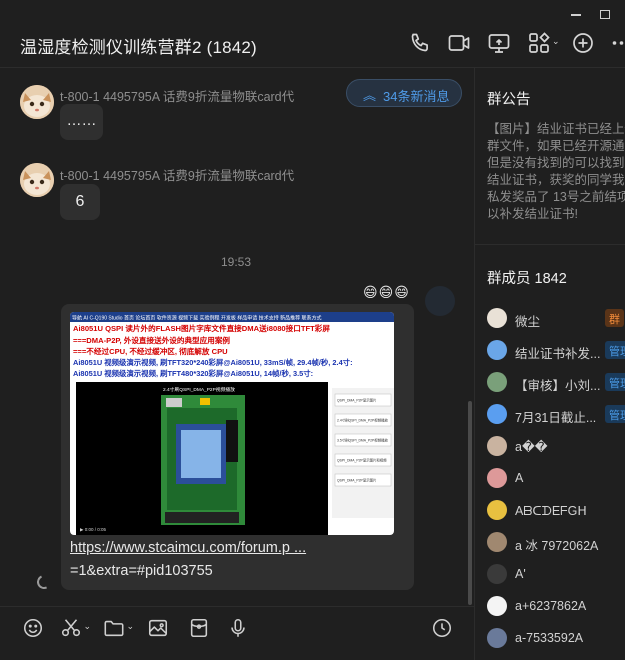 The image size is (625, 660). What do you see at coordinates (616, 43) in the screenshot?
I see `more-icon` at bounding box center [616, 43].